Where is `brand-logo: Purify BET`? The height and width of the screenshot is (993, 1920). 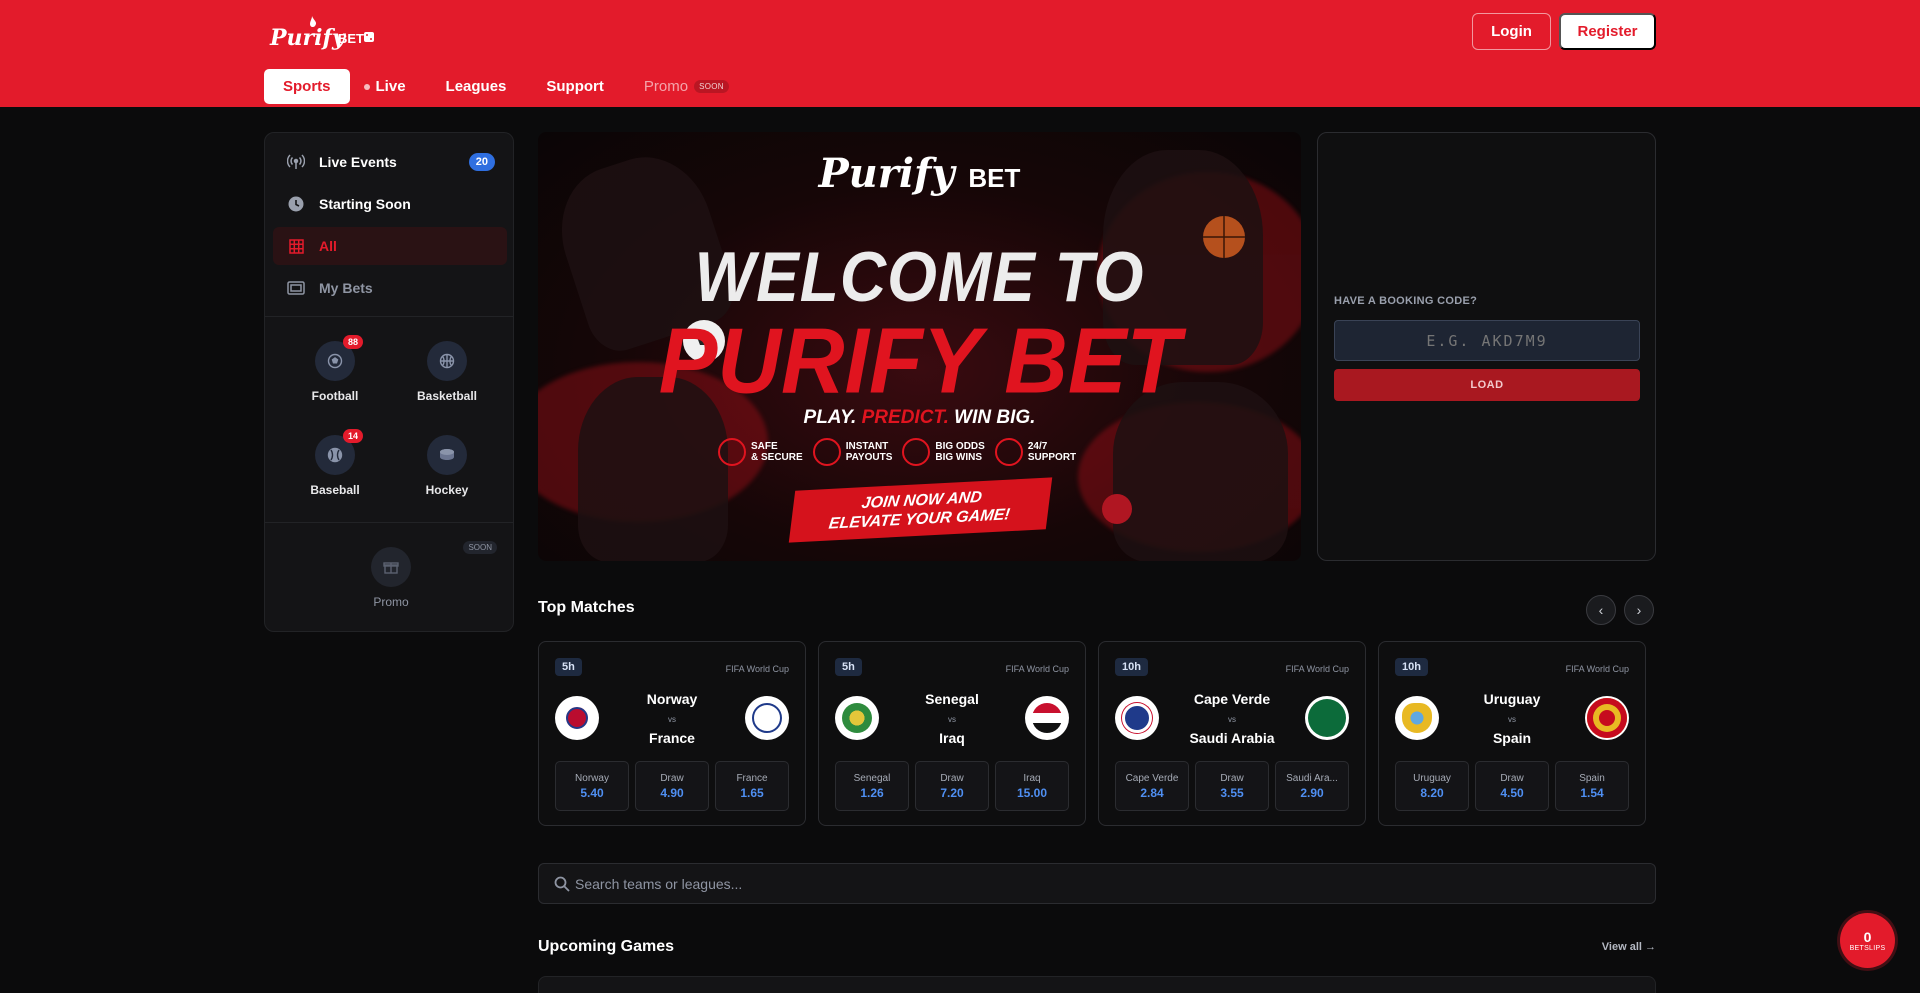
brand-logo: Purify BET is located at coordinates (323, 32).